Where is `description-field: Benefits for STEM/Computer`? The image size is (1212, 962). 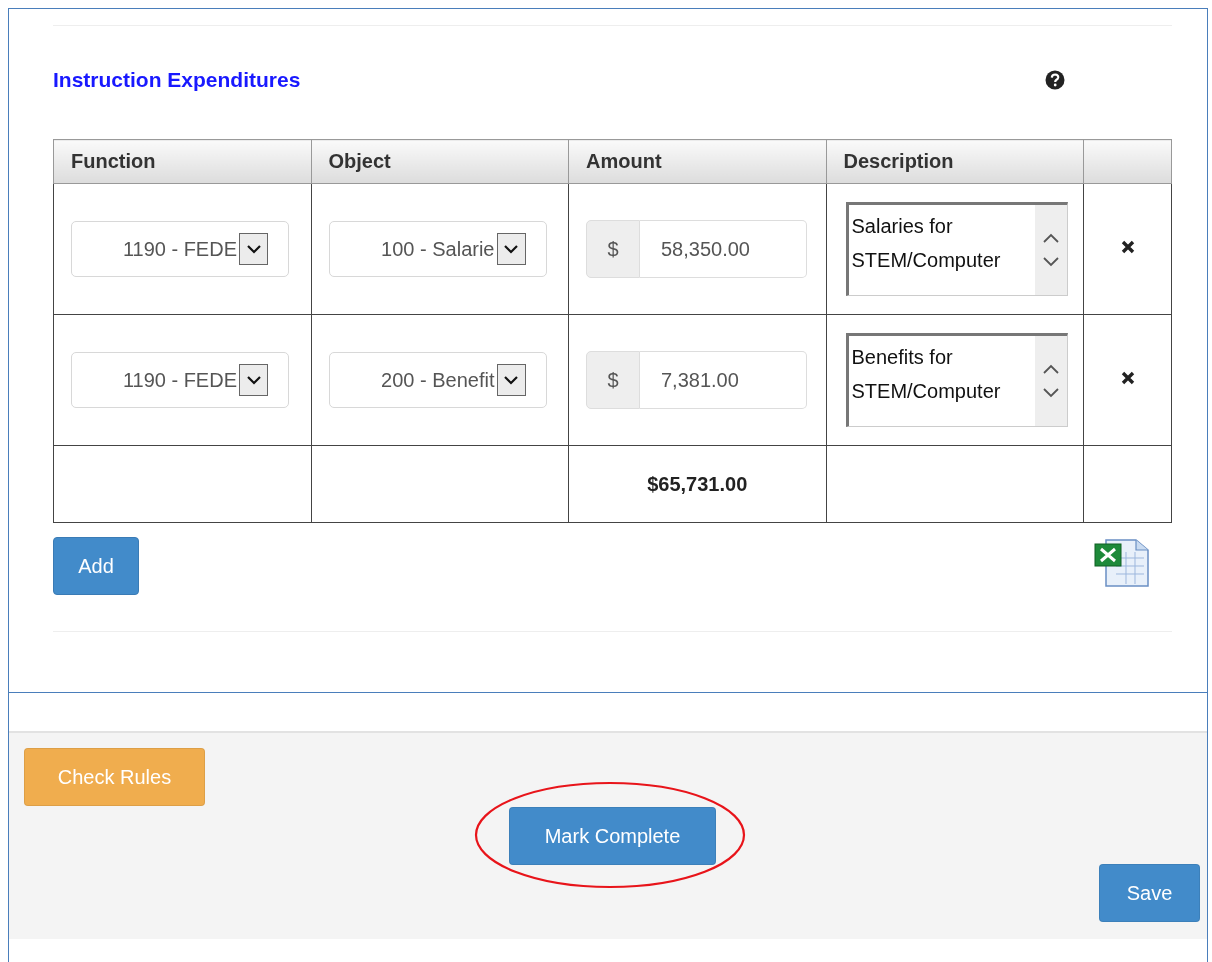 description-field: Benefits for STEM/Computer is located at coordinates (956, 380).